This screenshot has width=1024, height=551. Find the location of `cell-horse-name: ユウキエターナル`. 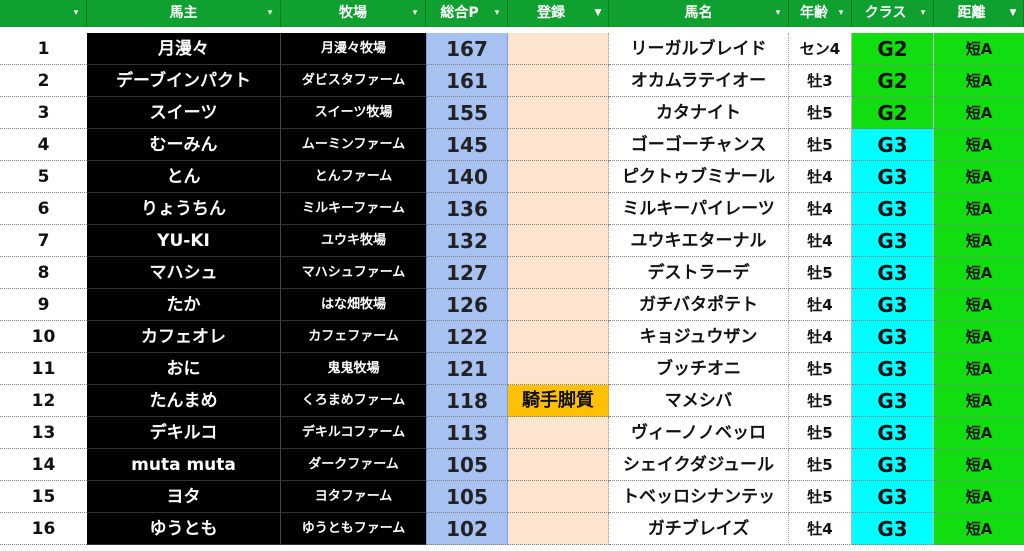

cell-horse-name: ユウキエターナル is located at coordinates (699, 241).